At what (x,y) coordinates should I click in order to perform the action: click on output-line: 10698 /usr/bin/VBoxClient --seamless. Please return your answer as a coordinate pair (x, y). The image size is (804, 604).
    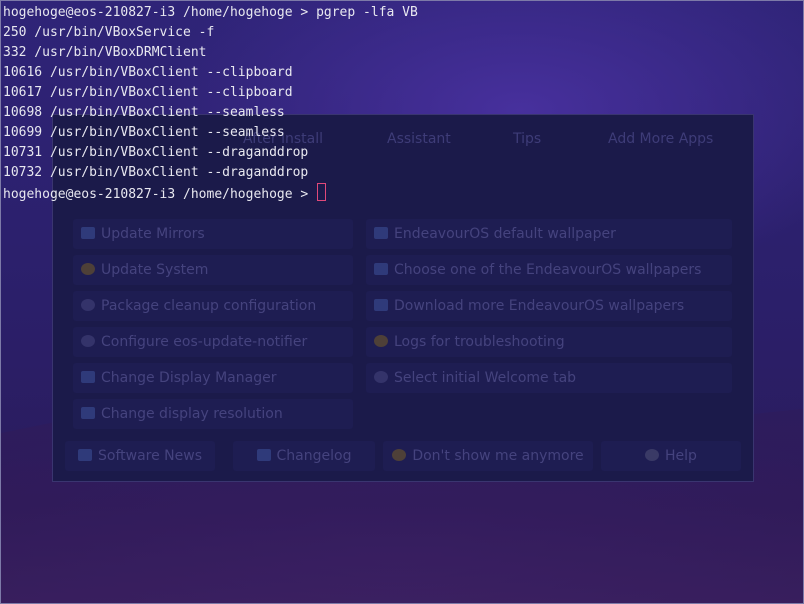
    Looking at the image, I should click on (144, 112).